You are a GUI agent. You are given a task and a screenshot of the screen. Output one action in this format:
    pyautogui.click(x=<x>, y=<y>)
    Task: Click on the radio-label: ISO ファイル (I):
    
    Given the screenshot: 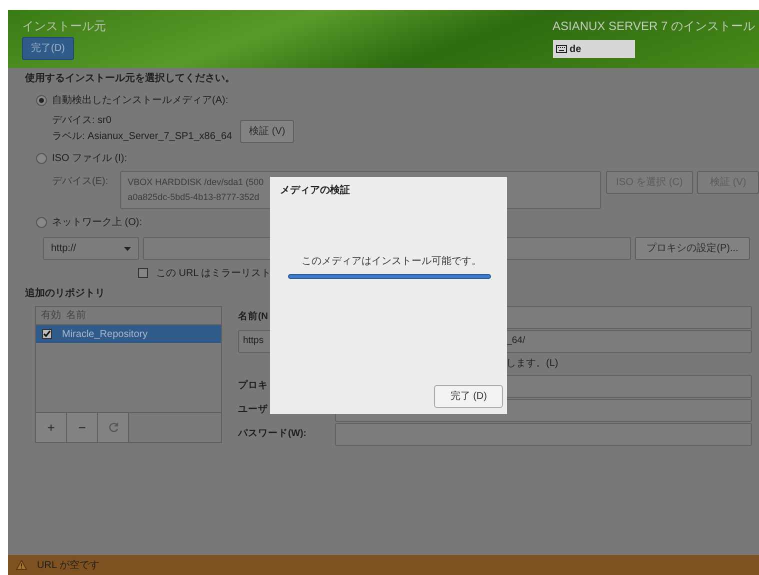 What is the action you would take?
    pyautogui.click(x=89, y=159)
    